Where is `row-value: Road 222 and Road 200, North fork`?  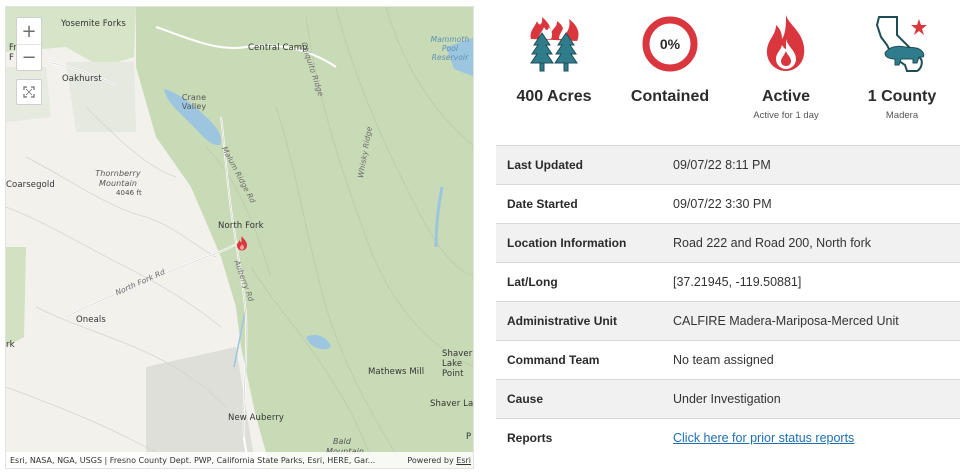 row-value: Road 222 and Road 200, North fork is located at coordinates (772, 243).